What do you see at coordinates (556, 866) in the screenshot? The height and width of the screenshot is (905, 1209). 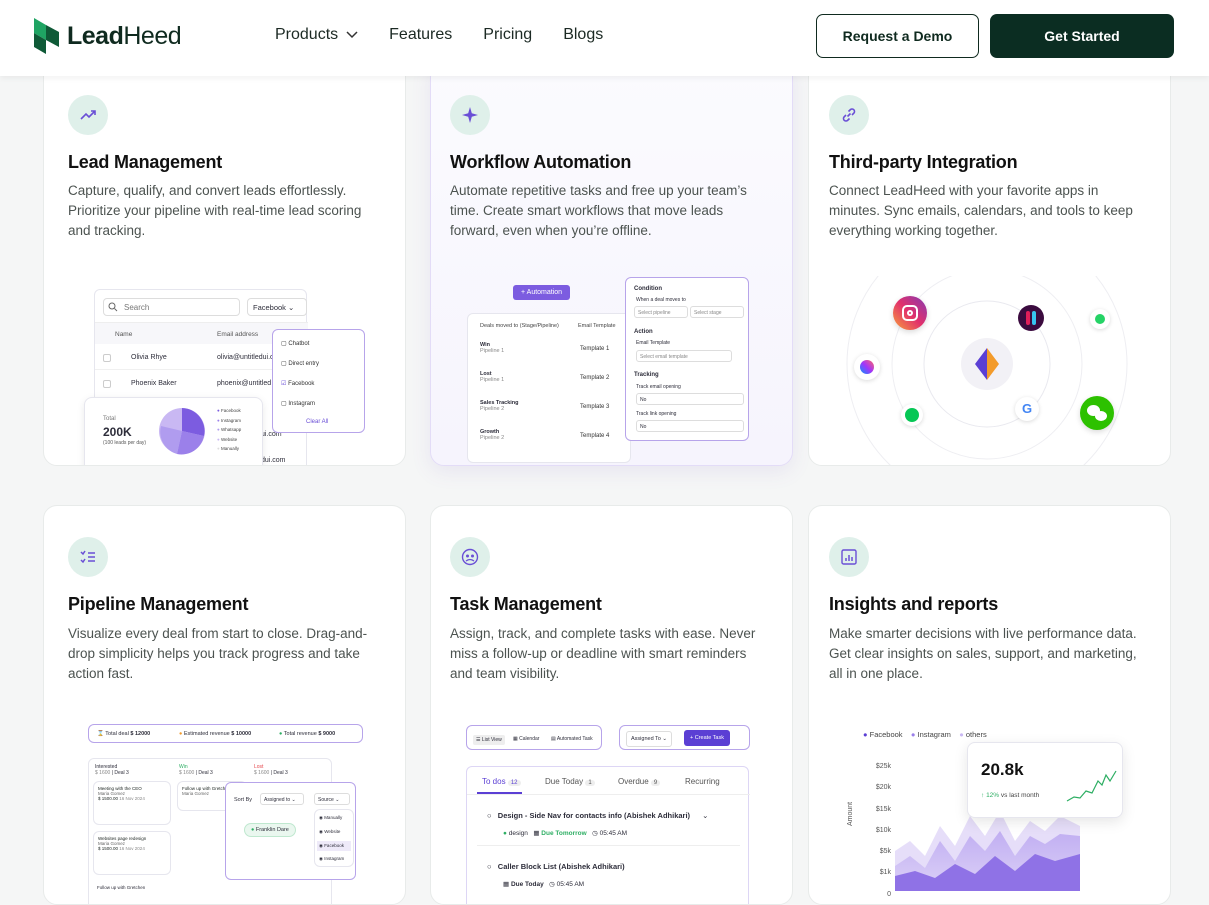 I see `task-item: ○ Caller Block List (Abishek Adhikari)` at bounding box center [556, 866].